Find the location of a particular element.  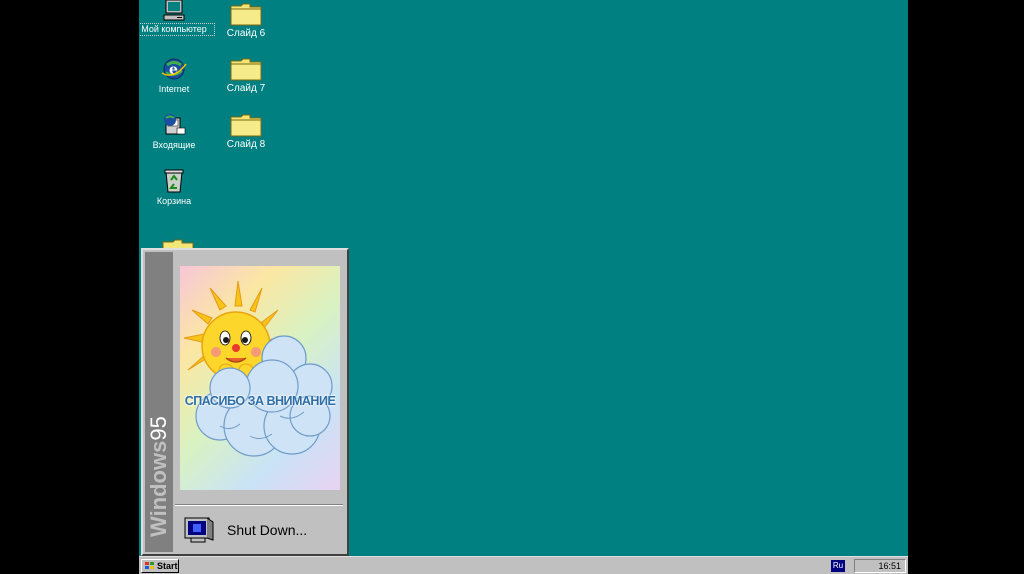

sun-cloud-illustration is located at coordinates (258, 368).